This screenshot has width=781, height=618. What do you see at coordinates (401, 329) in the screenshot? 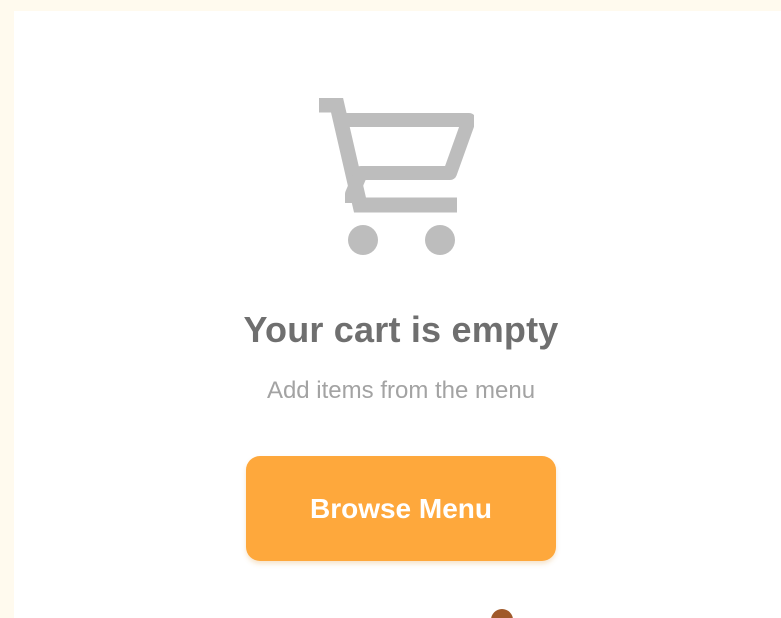
I see `empty-cart-title: Your cart is empty` at bounding box center [401, 329].